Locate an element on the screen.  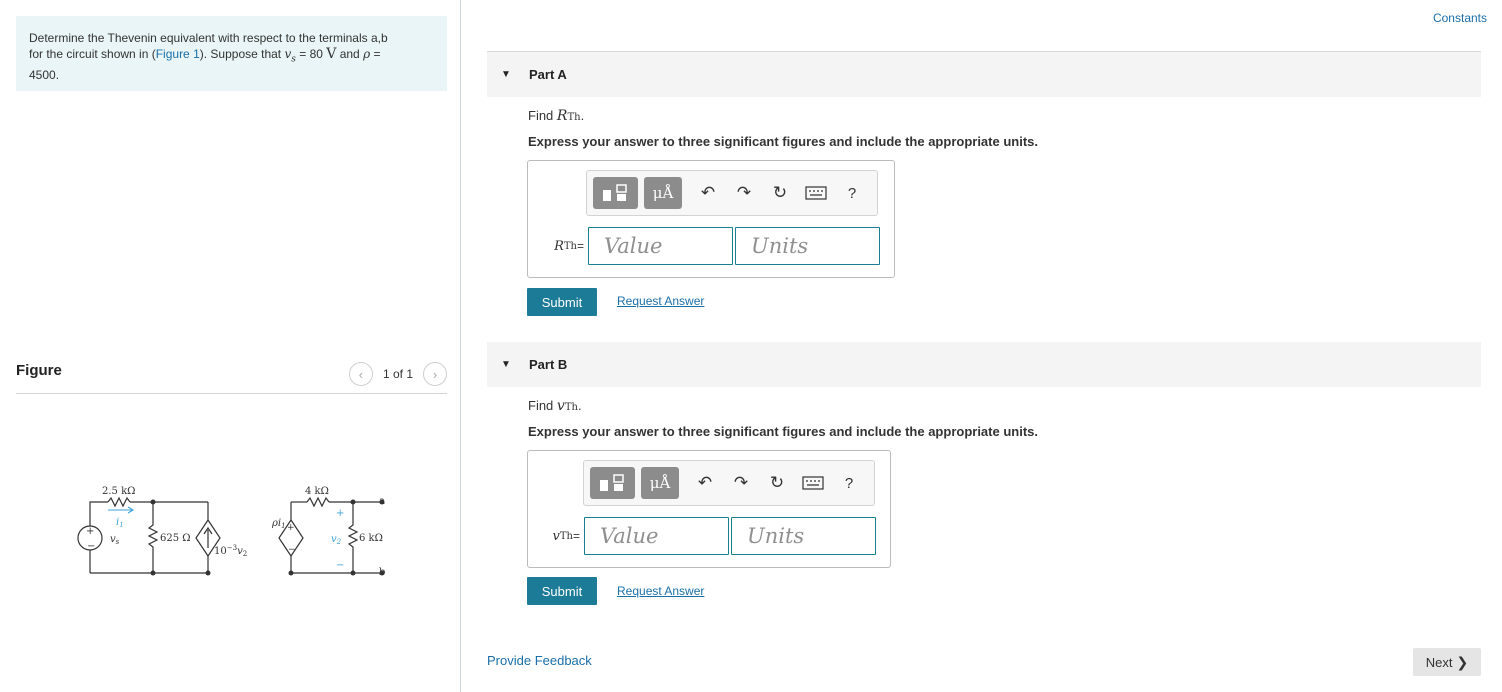
part-a-title: Part A is located at coordinates (548, 74).